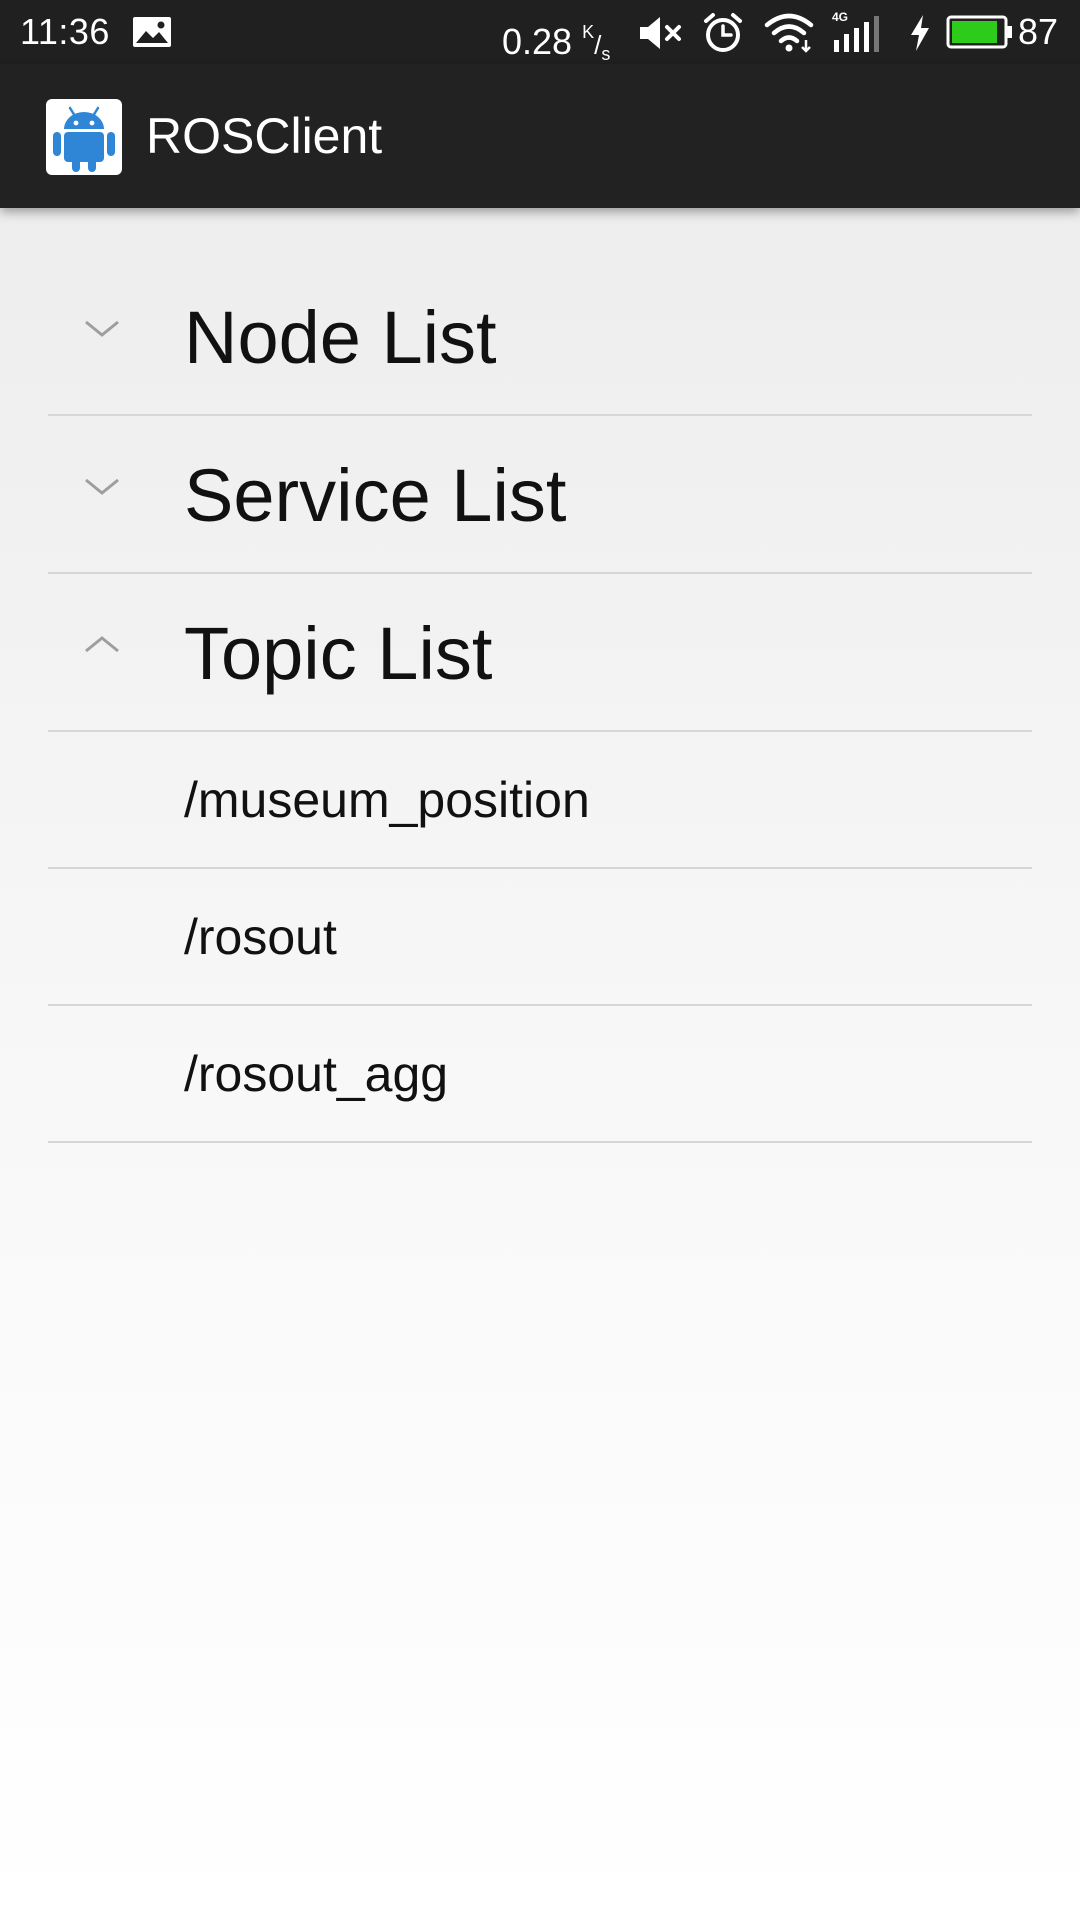  Describe the element at coordinates (152, 32) in the screenshot. I see `photo-icon` at that location.